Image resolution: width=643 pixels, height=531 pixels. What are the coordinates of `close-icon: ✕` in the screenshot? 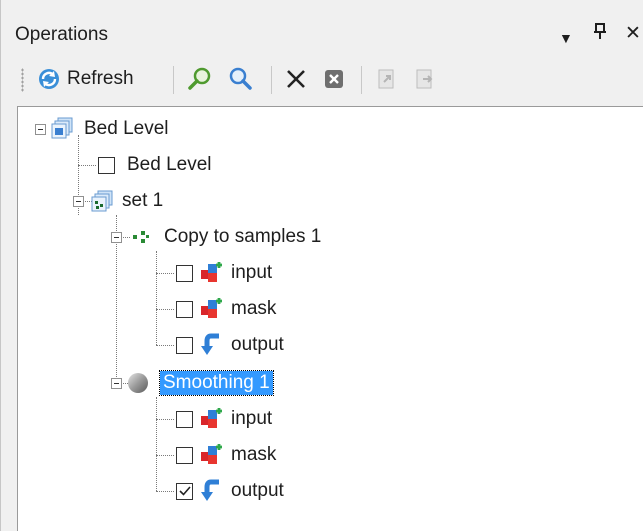 It's located at (633, 34).